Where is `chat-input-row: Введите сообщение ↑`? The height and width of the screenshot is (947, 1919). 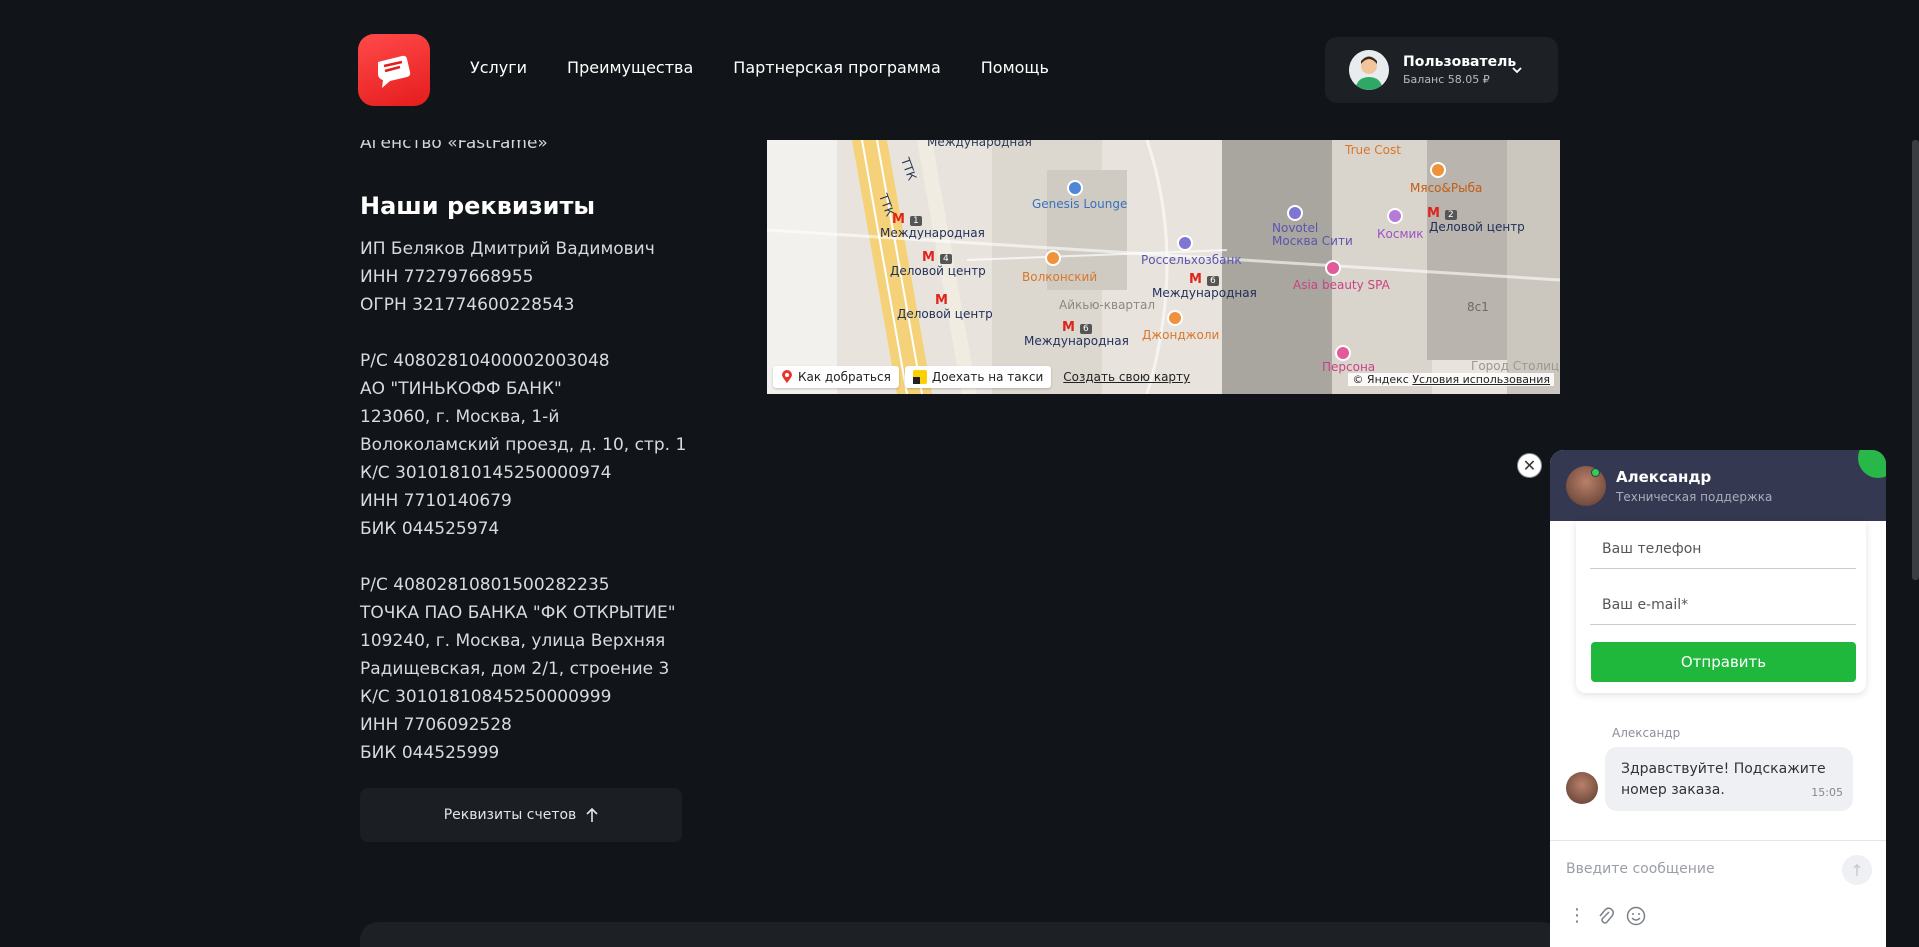 chat-input-row: Введите сообщение ↑ is located at coordinates (1718, 870).